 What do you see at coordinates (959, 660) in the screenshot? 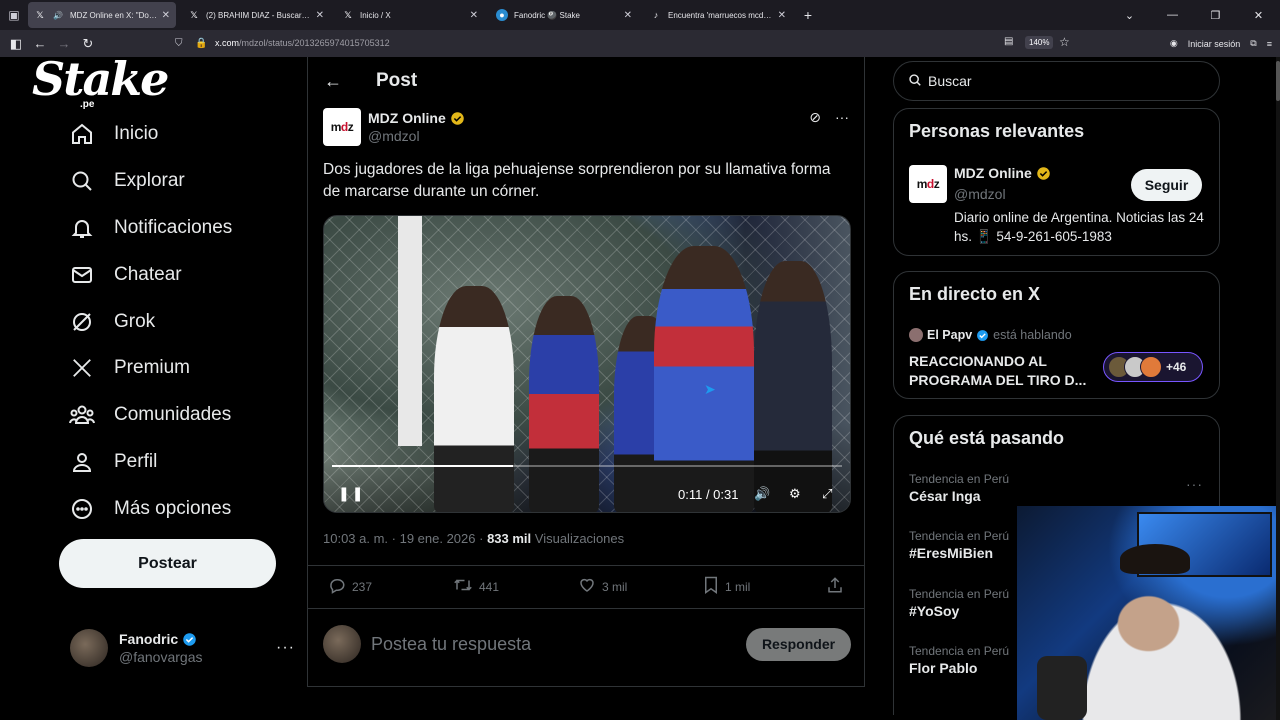
I see `trend-item: Tendencia en Perú Flor Pablo` at bounding box center [959, 660].